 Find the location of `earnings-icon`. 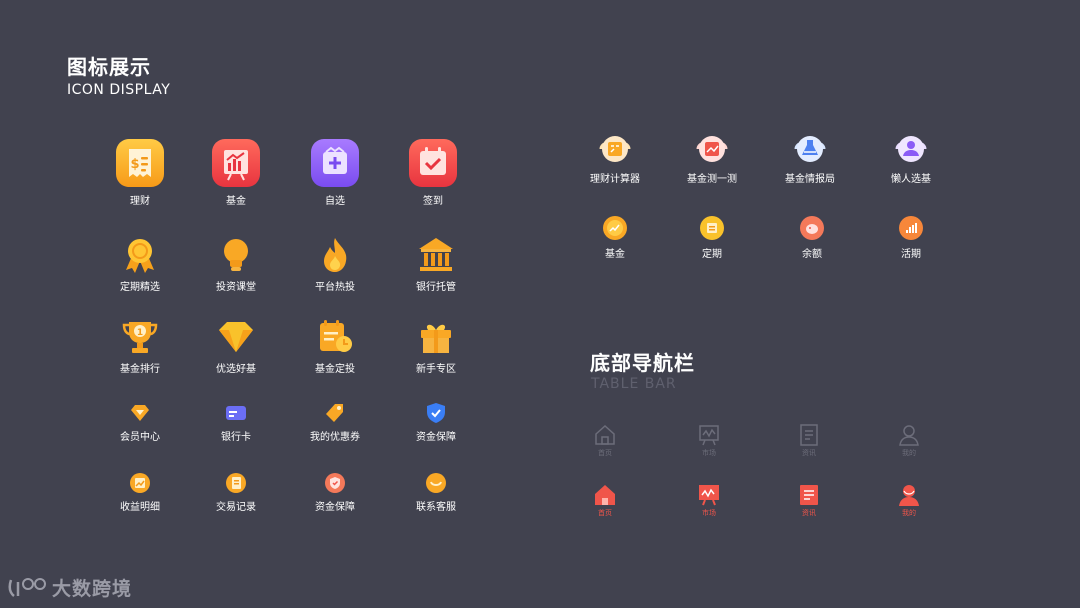

earnings-icon is located at coordinates (140, 483).